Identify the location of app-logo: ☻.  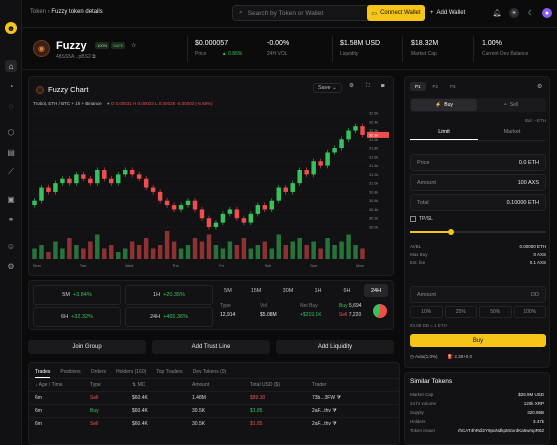
(11, 28).